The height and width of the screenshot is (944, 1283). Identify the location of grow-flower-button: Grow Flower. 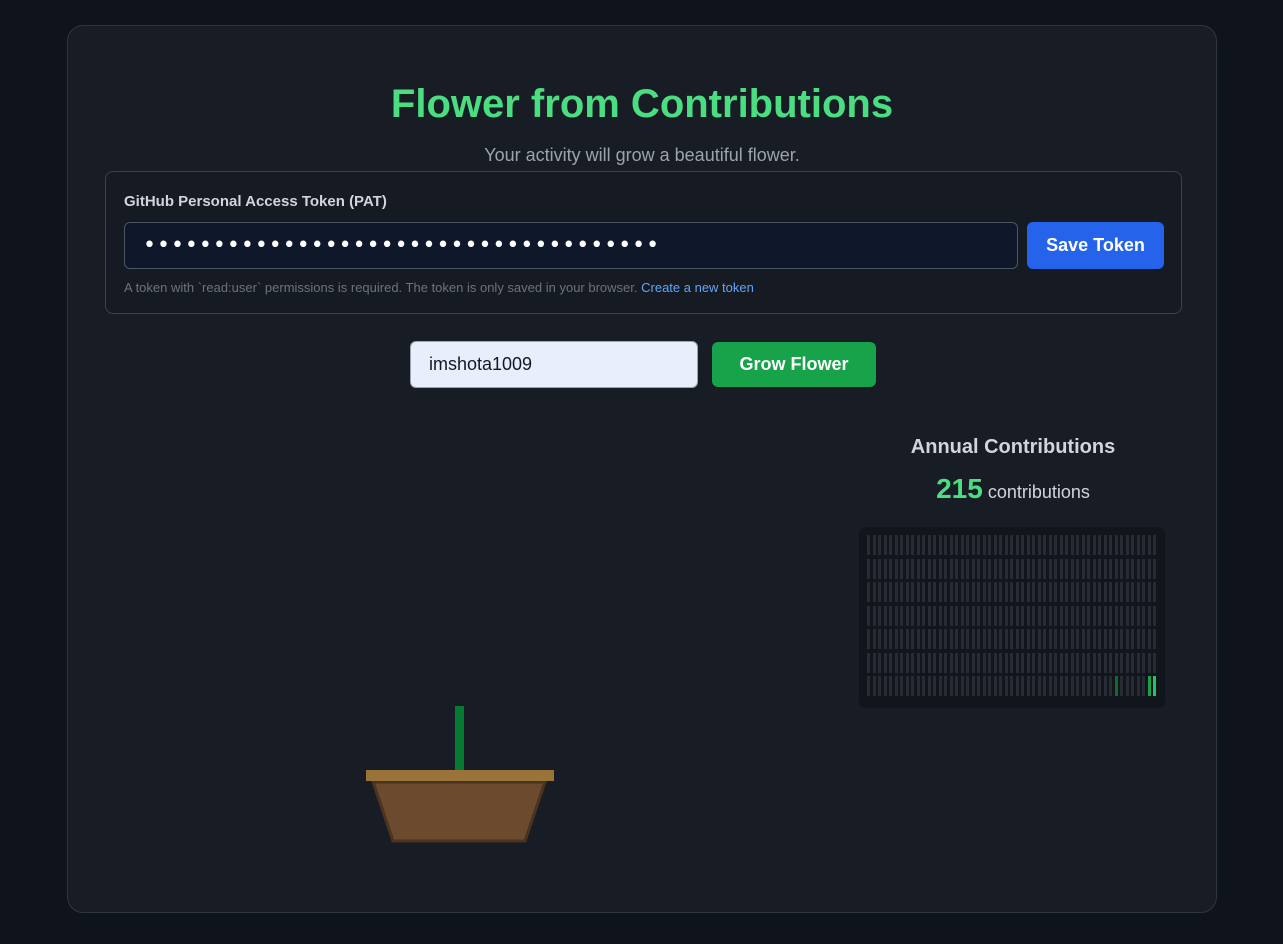
(794, 364).